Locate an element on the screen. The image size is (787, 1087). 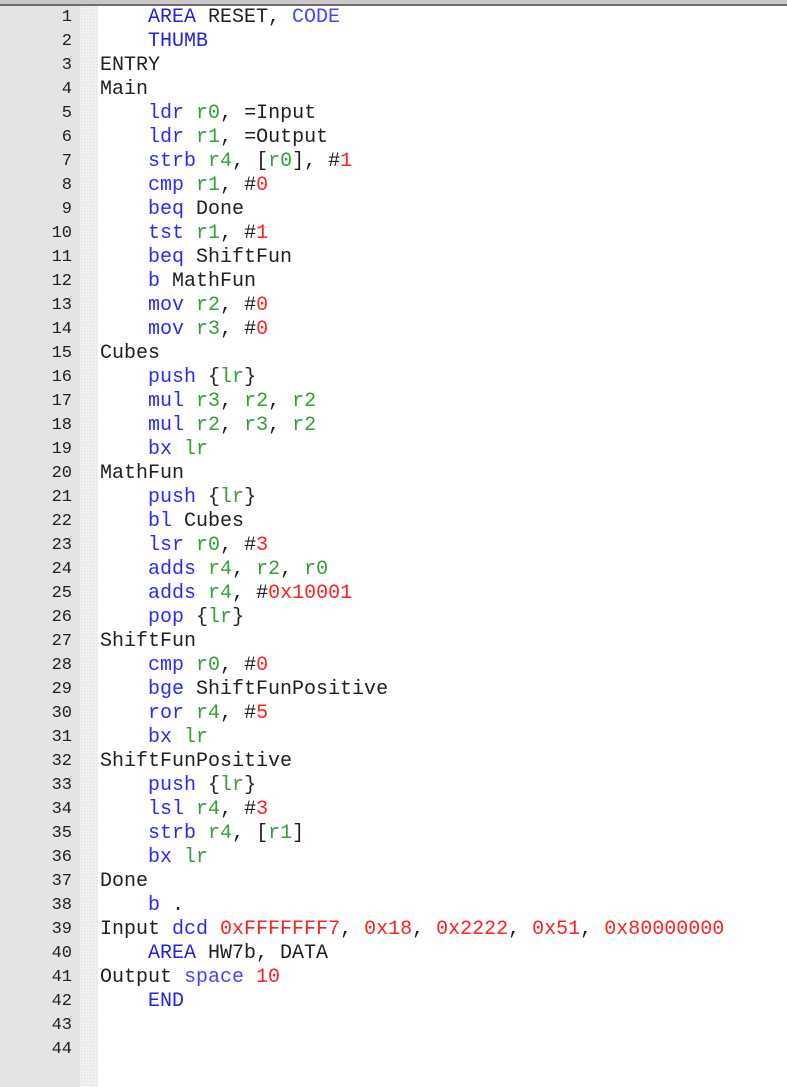
code-line: 4 Main is located at coordinates (393, 90).